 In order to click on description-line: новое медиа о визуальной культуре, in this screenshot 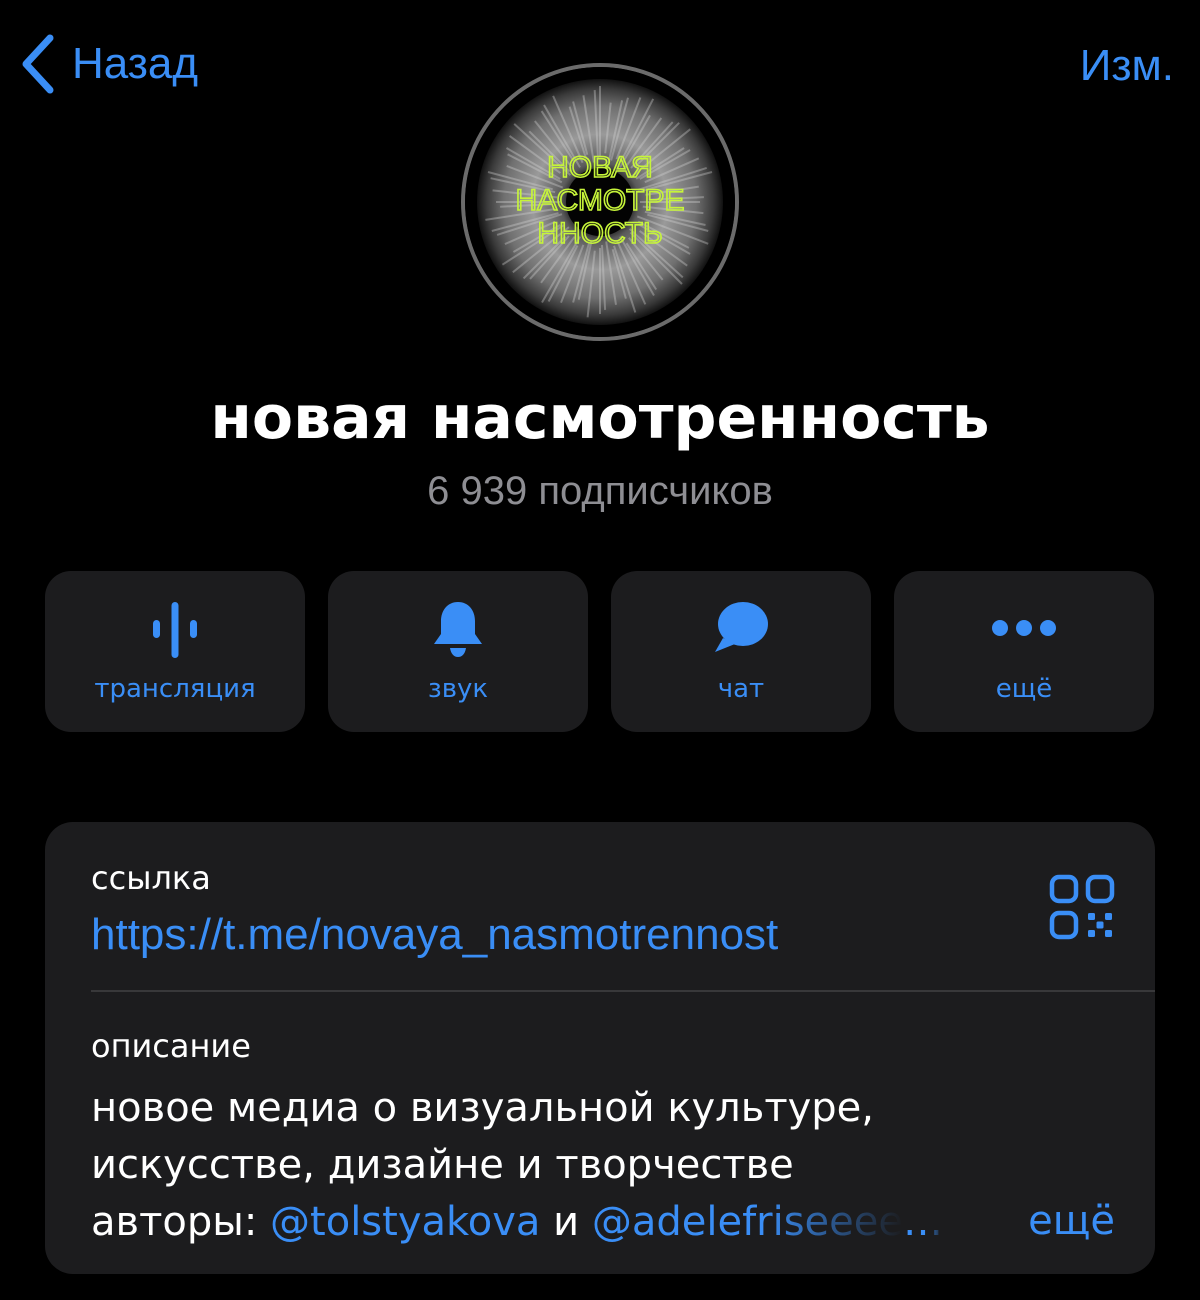, I will do `click(483, 1108)`.